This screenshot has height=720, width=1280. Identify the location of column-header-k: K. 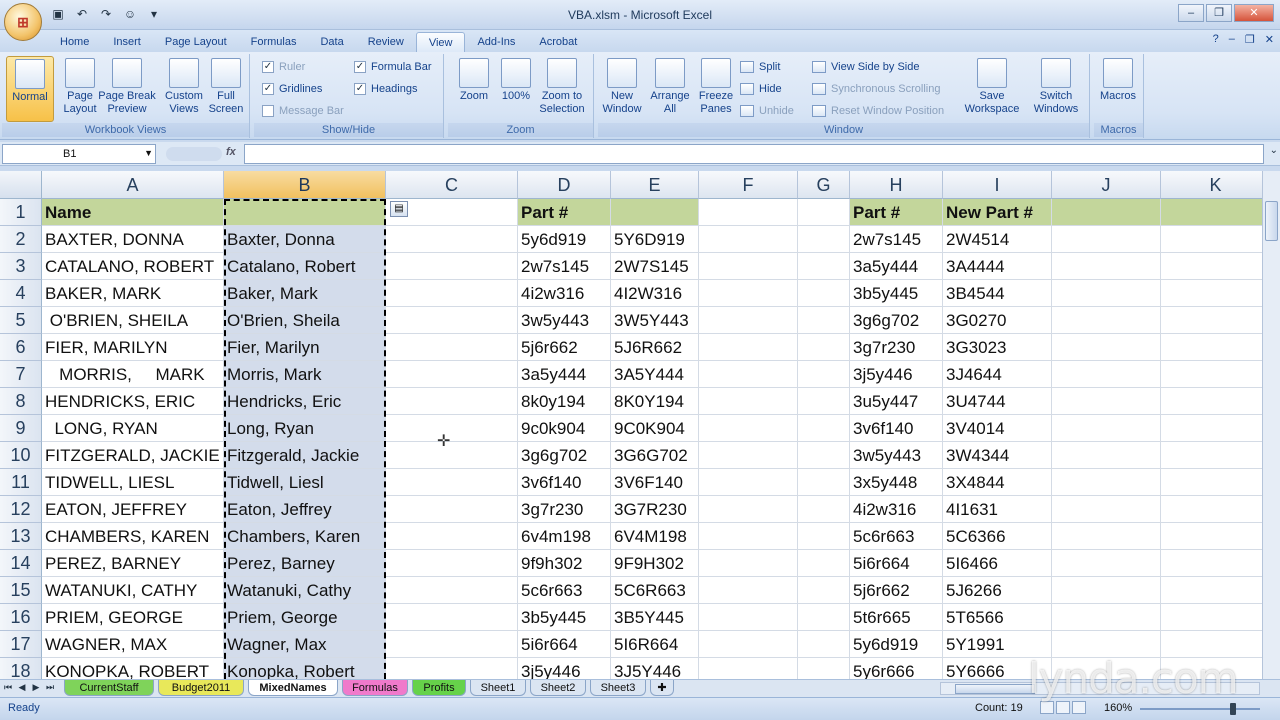
(1211, 185).